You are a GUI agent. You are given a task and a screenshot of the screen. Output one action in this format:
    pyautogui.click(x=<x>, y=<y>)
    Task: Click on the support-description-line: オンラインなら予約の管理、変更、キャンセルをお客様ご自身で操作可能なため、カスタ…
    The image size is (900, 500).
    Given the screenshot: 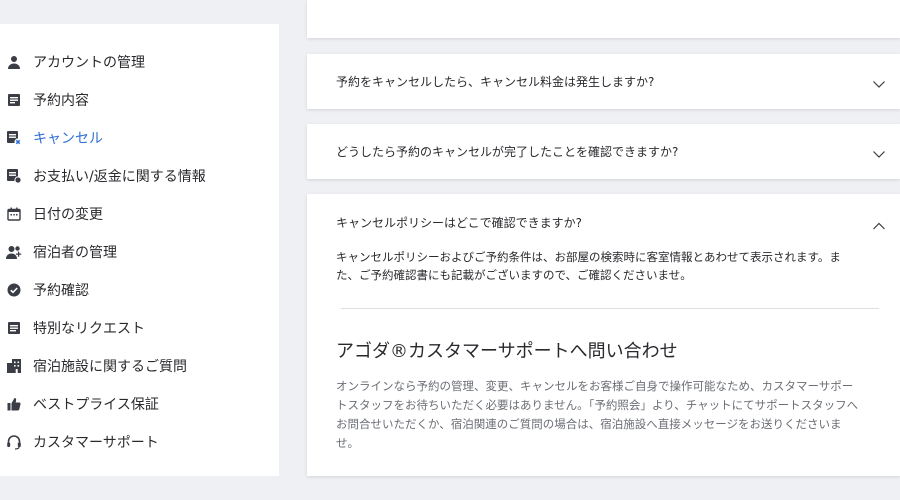 What is the action you would take?
    pyautogui.click(x=595, y=386)
    